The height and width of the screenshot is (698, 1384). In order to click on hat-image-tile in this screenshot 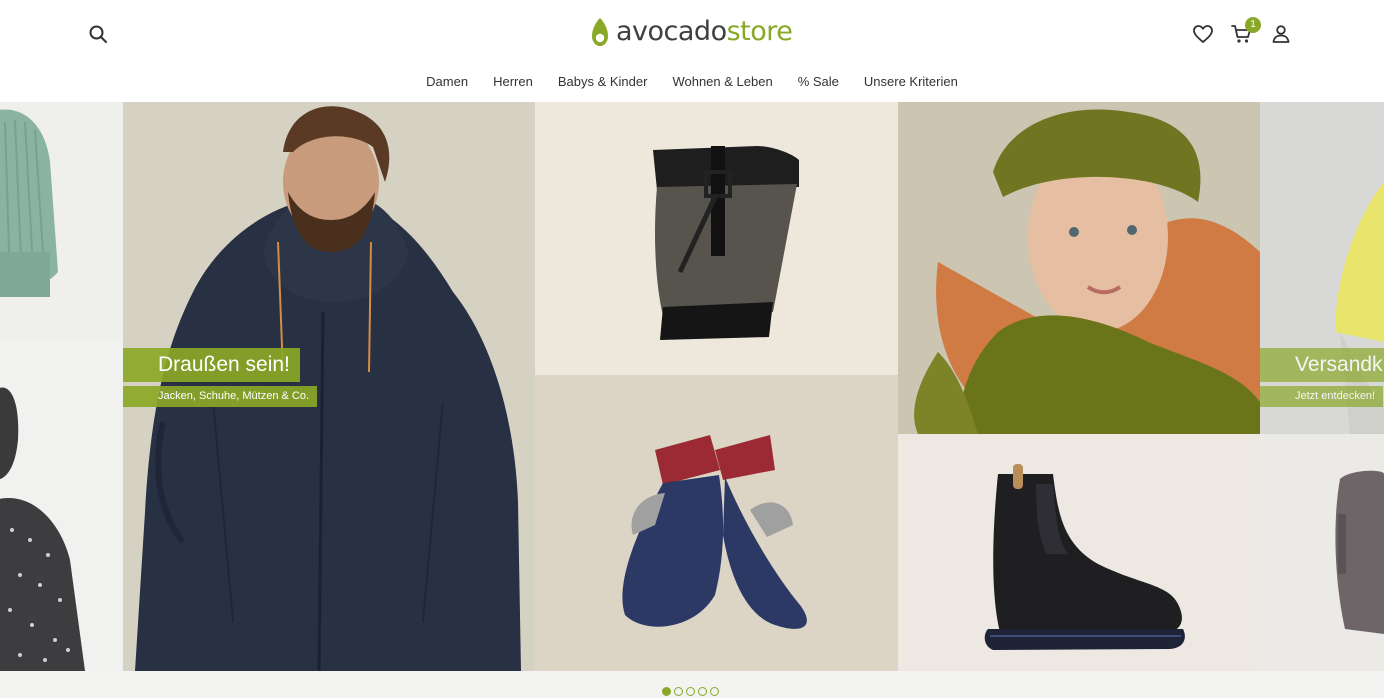, I will do `click(61, 221)`.